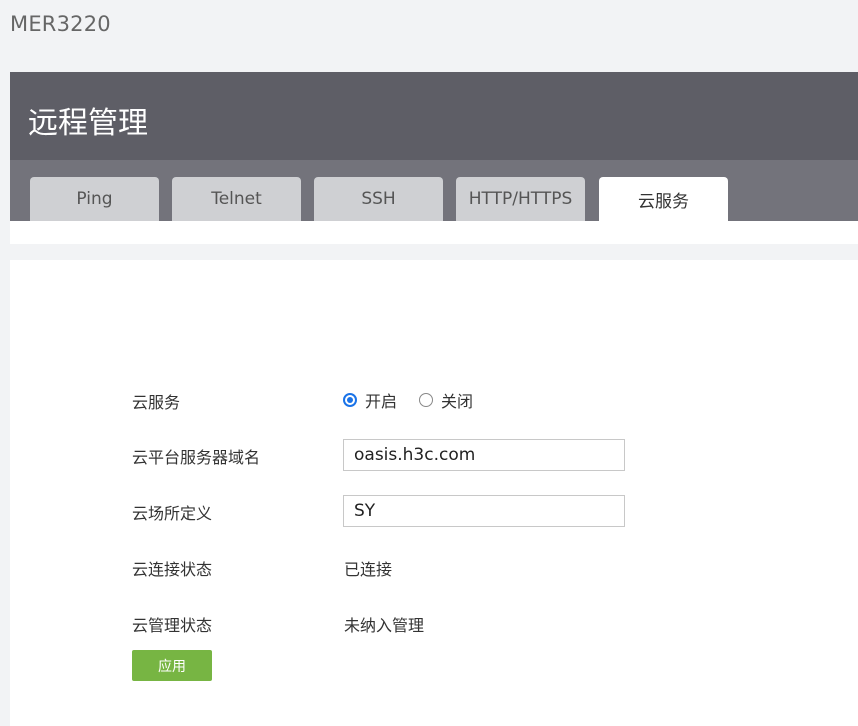 The image size is (858, 726). I want to click on apply-button: 应用, so click(172, 665).